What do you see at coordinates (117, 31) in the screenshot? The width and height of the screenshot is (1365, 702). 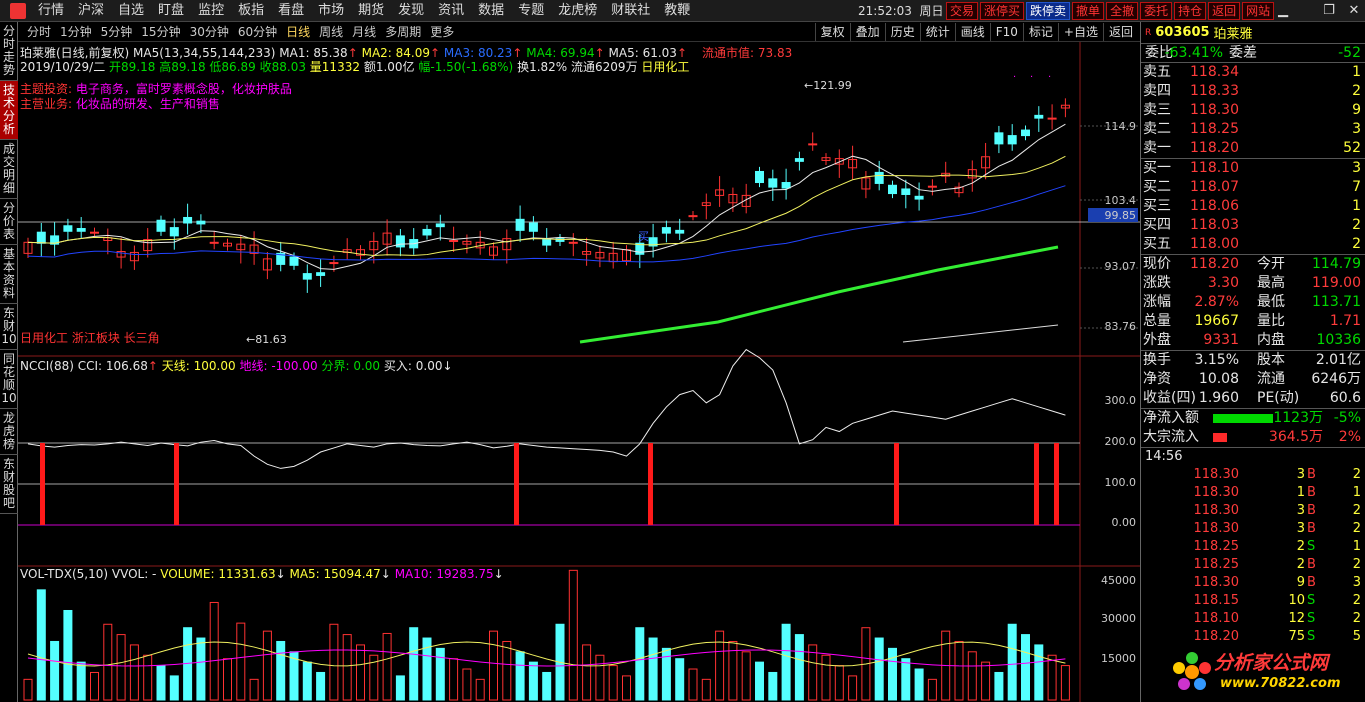 I see `period-tab: 5分钟` at bounding box center [117, 31].